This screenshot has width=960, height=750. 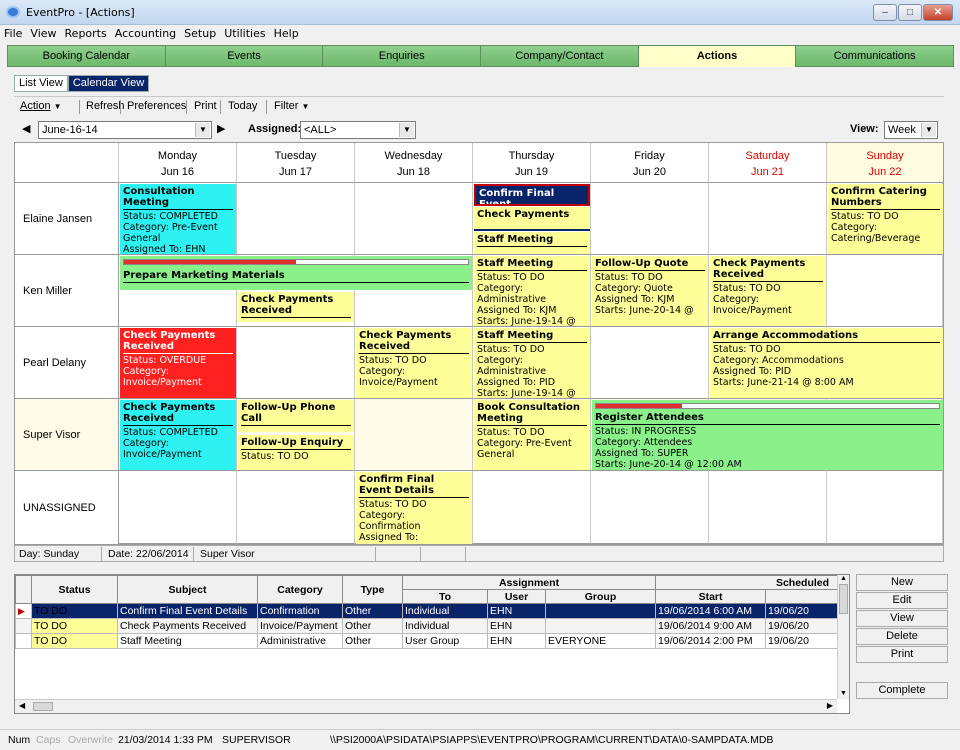 What do you see at coordinates (125, 130) in the screenshot?
I see `date-select: June-16-14 ▼` at bounding box center [125, 130].